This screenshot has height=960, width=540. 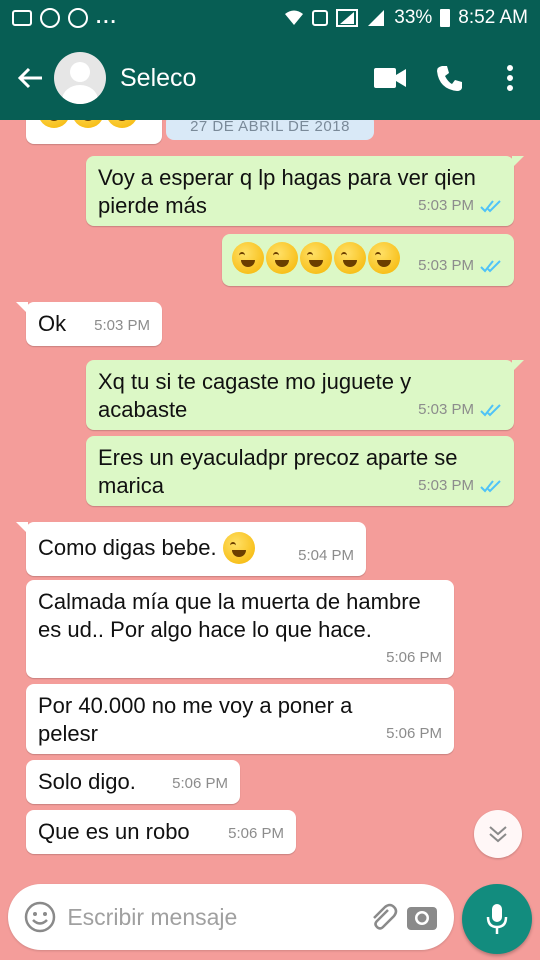 I want to click on message-input-container, so click(x=231, y=917).